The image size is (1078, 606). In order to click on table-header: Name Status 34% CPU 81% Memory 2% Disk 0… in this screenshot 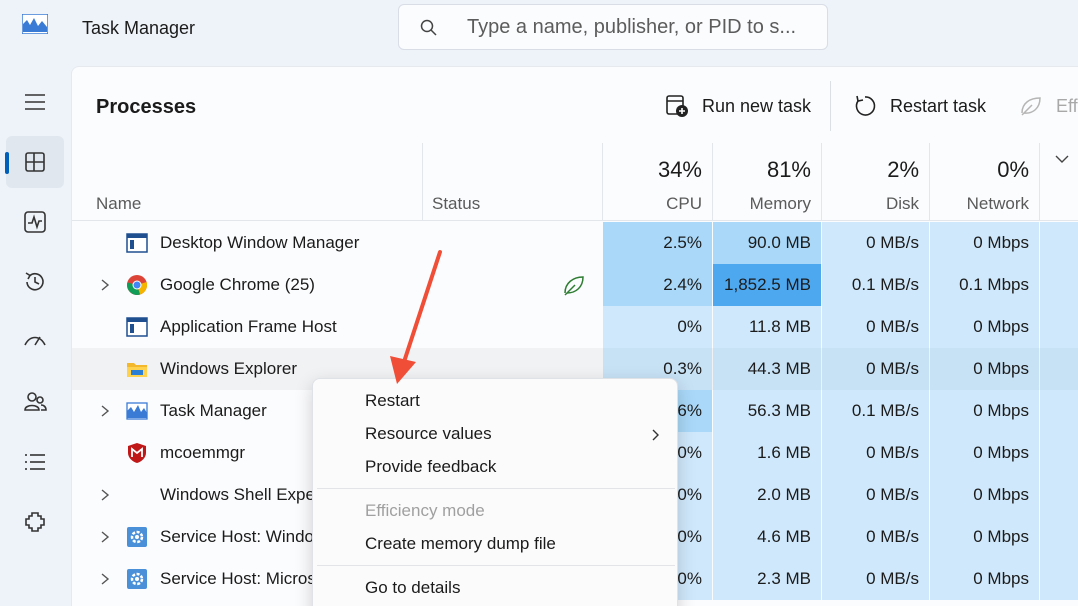, I will do `click(575, 182)`.